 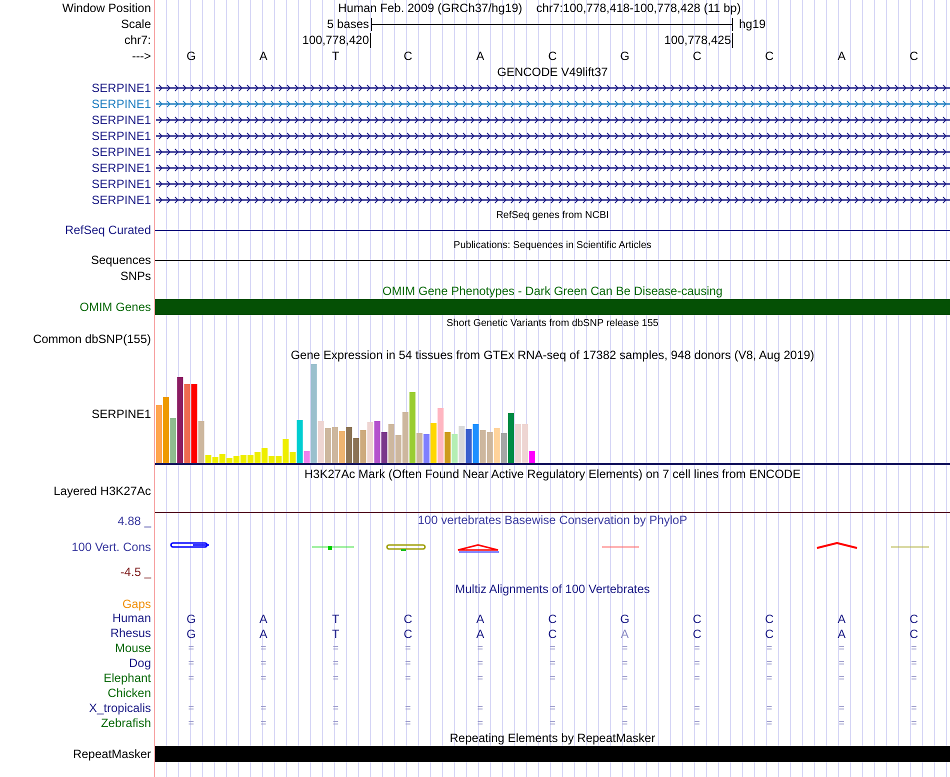 What do you see at coordinates (752, 24) in the screenshot?
I see `assembly-label: hg19` at bounding box center [752, 24].